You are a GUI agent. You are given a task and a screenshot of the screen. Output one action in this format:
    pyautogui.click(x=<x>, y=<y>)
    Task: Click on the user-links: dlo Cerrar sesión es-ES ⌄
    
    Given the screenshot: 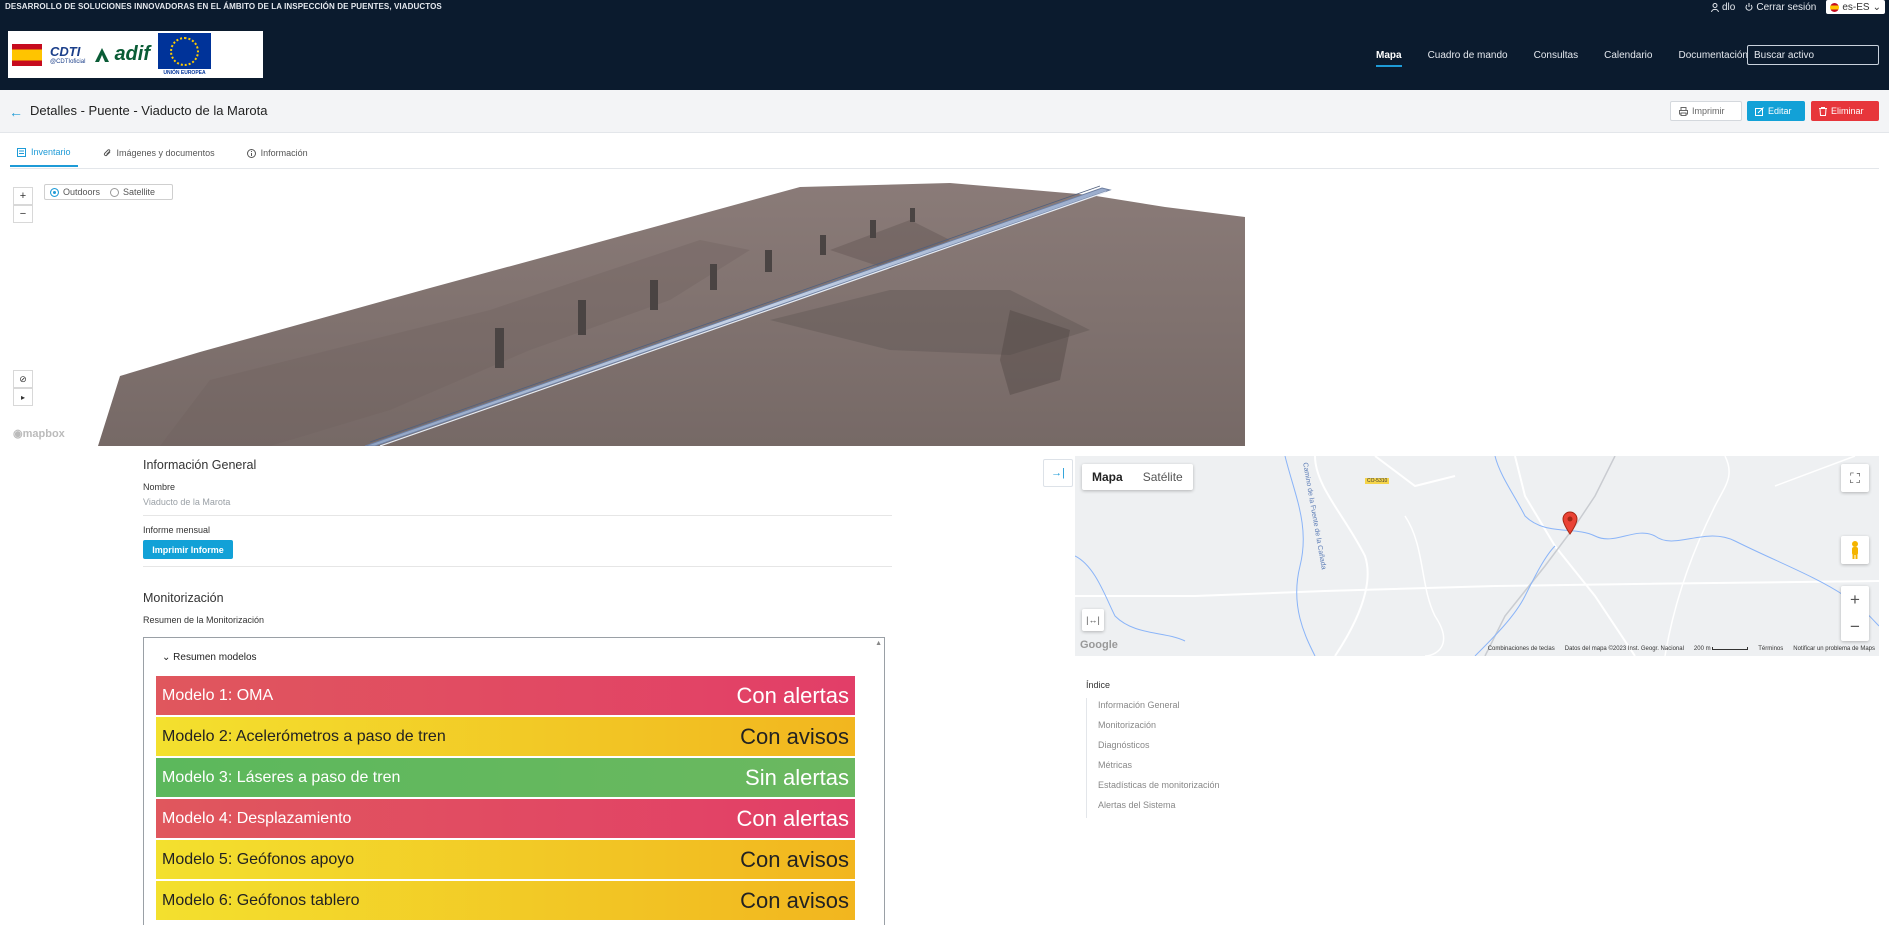 What is the action you would take?
    pyautogui.click(x=1799, y=7)
    